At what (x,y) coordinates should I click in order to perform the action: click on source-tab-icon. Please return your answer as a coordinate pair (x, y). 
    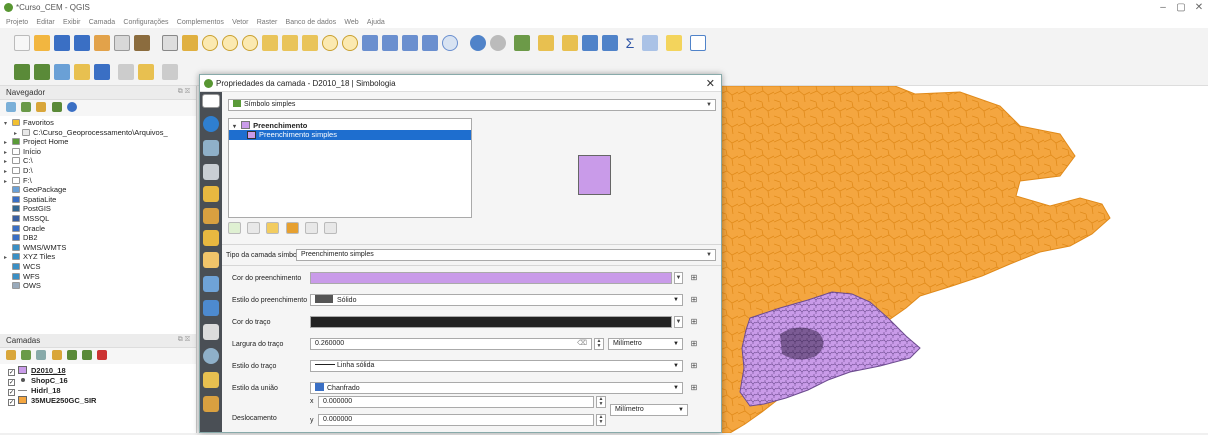
    Looking at the image, I should click on (211, 148).